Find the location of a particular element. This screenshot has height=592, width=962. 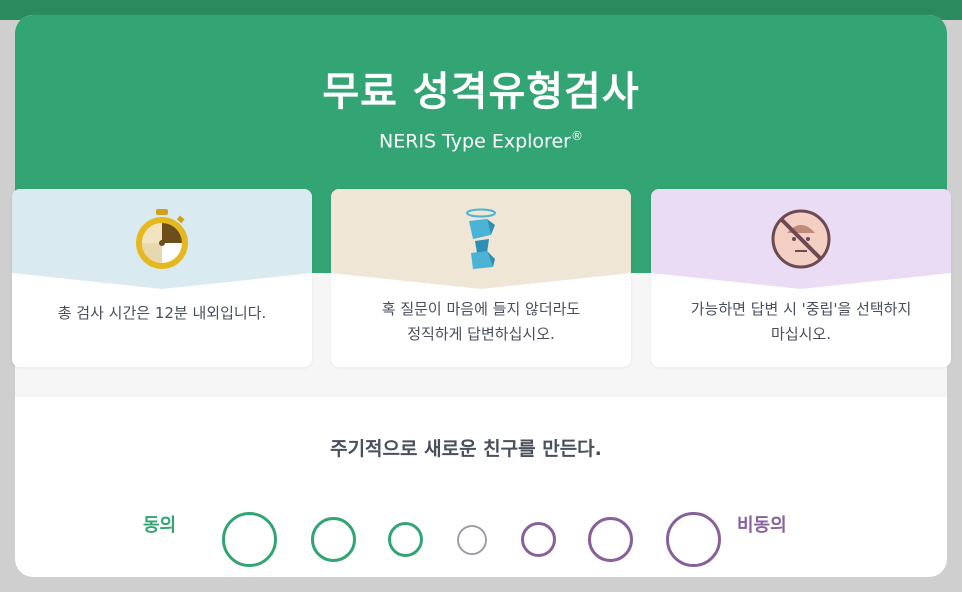

tip-text-line: 가능하면 답변 시 '중립'을 선택하지 is located at coordinates (801, 309).